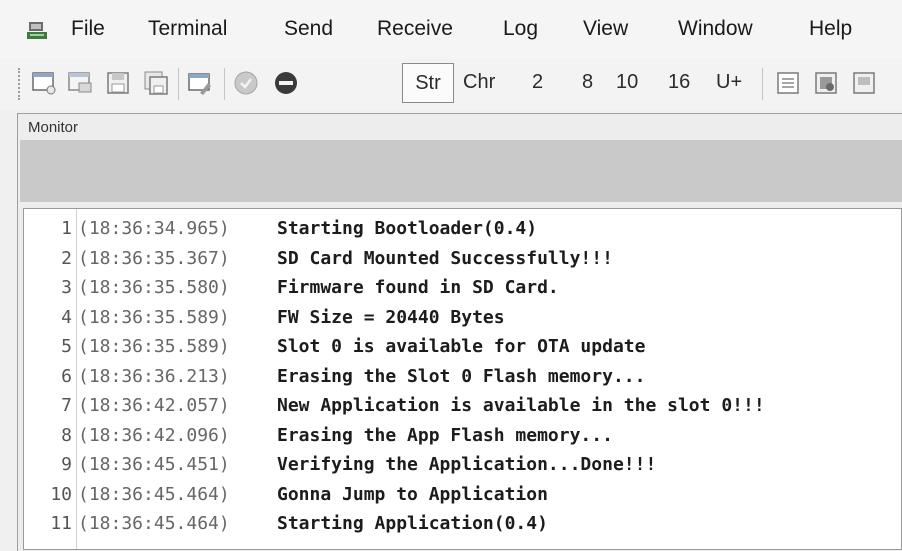 This screenshot has height=551, width=902. I want to click on log-timestamp: (18:36:34.965), so click(154, 228).